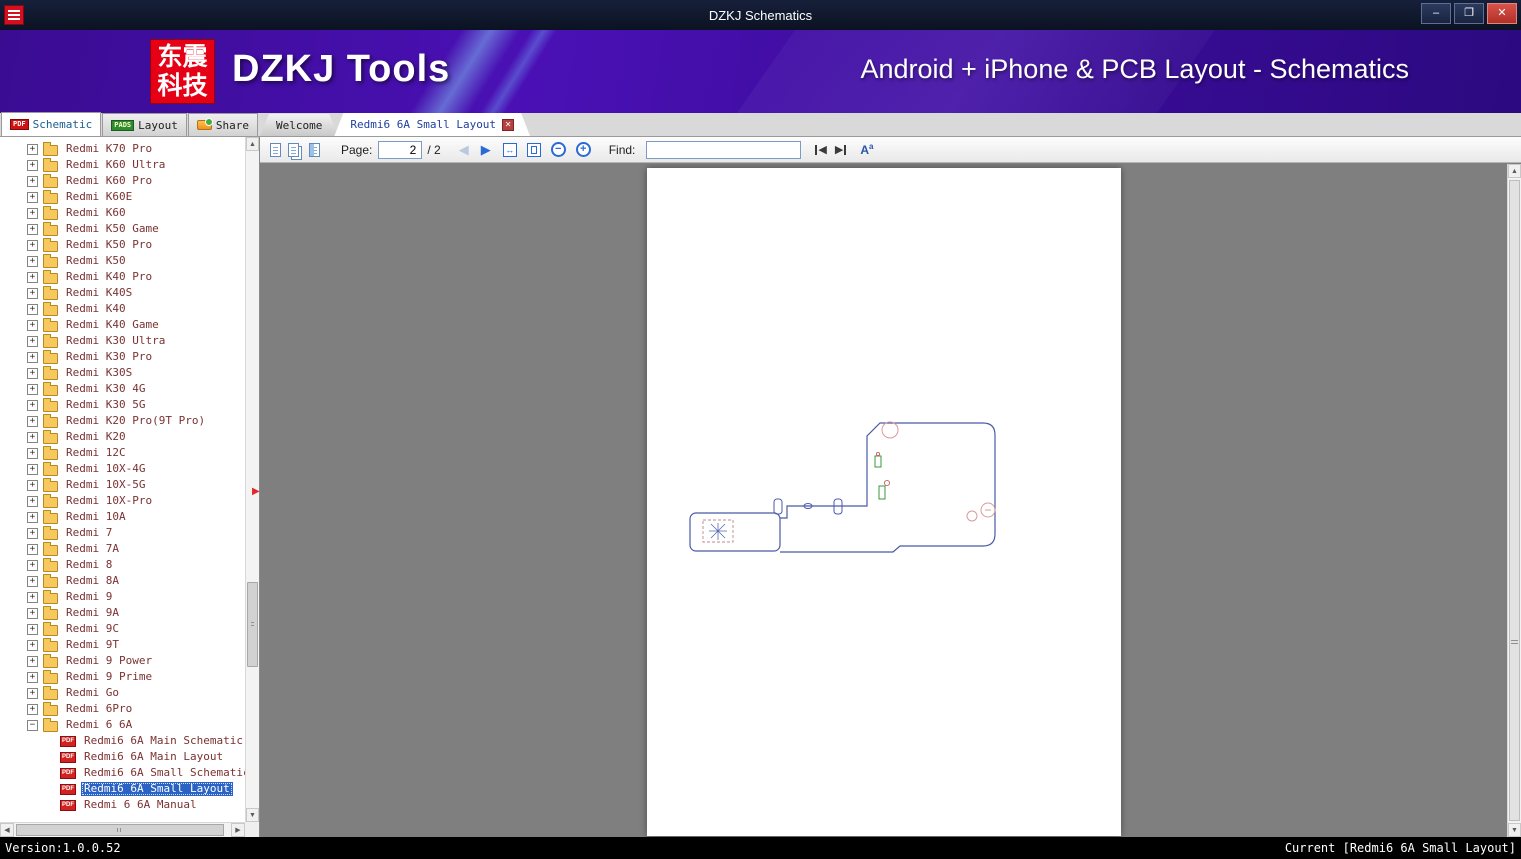  I want to click on tree-document-row: PDF Redmi 6 6A Manual, so click(122, 805).